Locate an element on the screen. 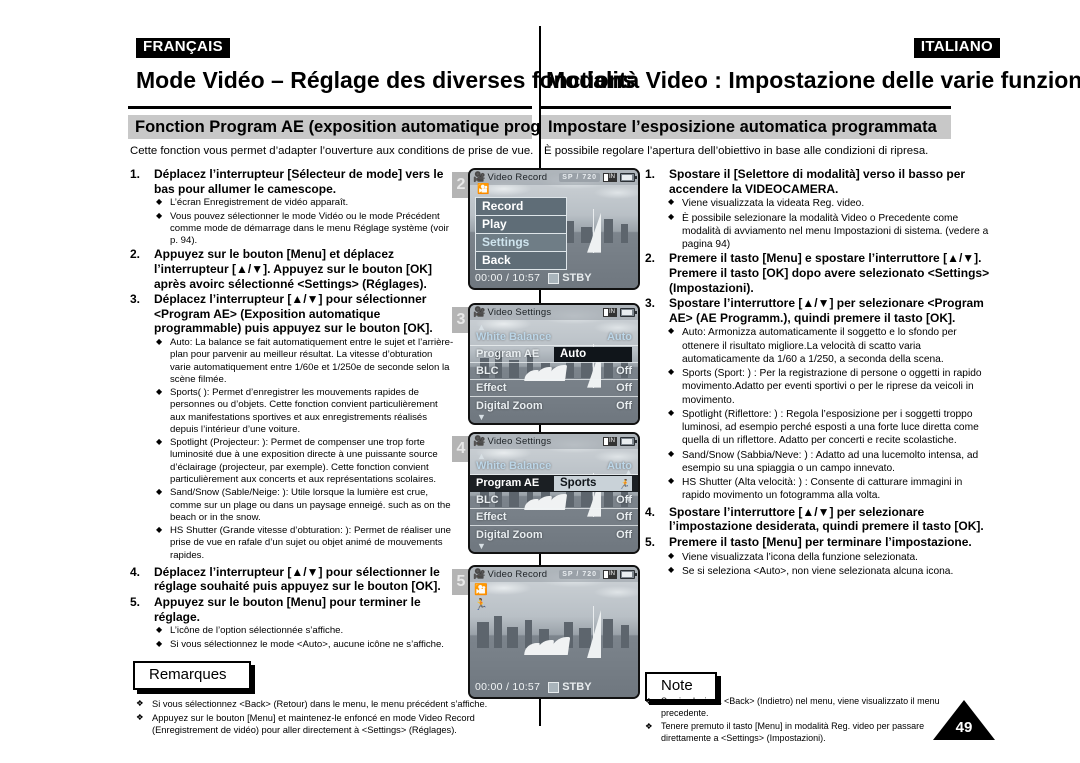 Image resolution: width=1080 pixels, height=763 pixels. menu-item-play: Play is located at coordinates (521, 224).